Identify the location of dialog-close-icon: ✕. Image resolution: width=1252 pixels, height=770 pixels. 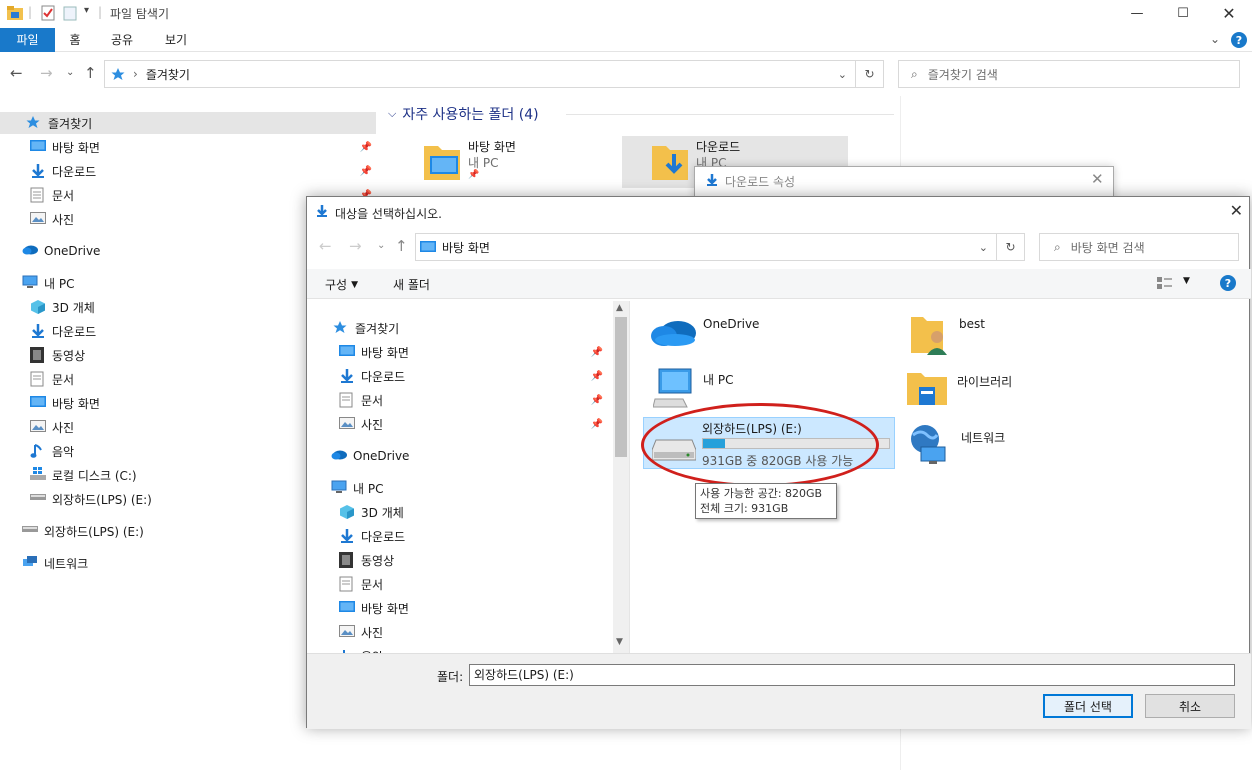
(1236, 210).